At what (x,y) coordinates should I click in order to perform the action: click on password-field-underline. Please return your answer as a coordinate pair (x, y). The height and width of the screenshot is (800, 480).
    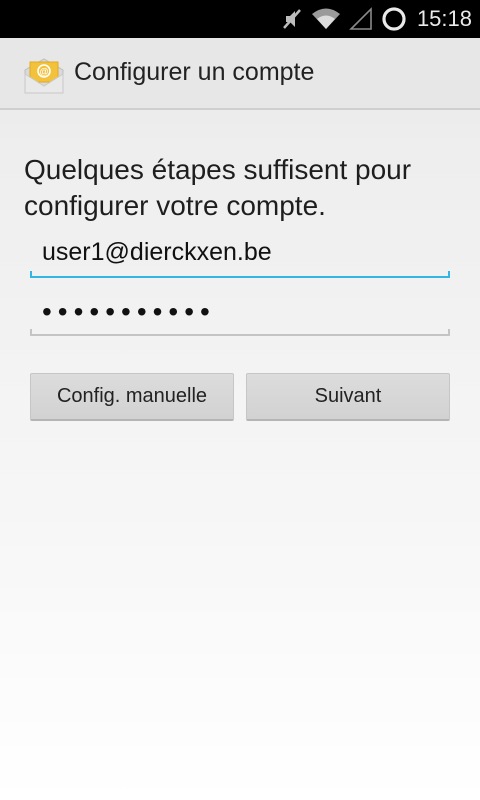
    Looking at the image, I should click on (240, 335).